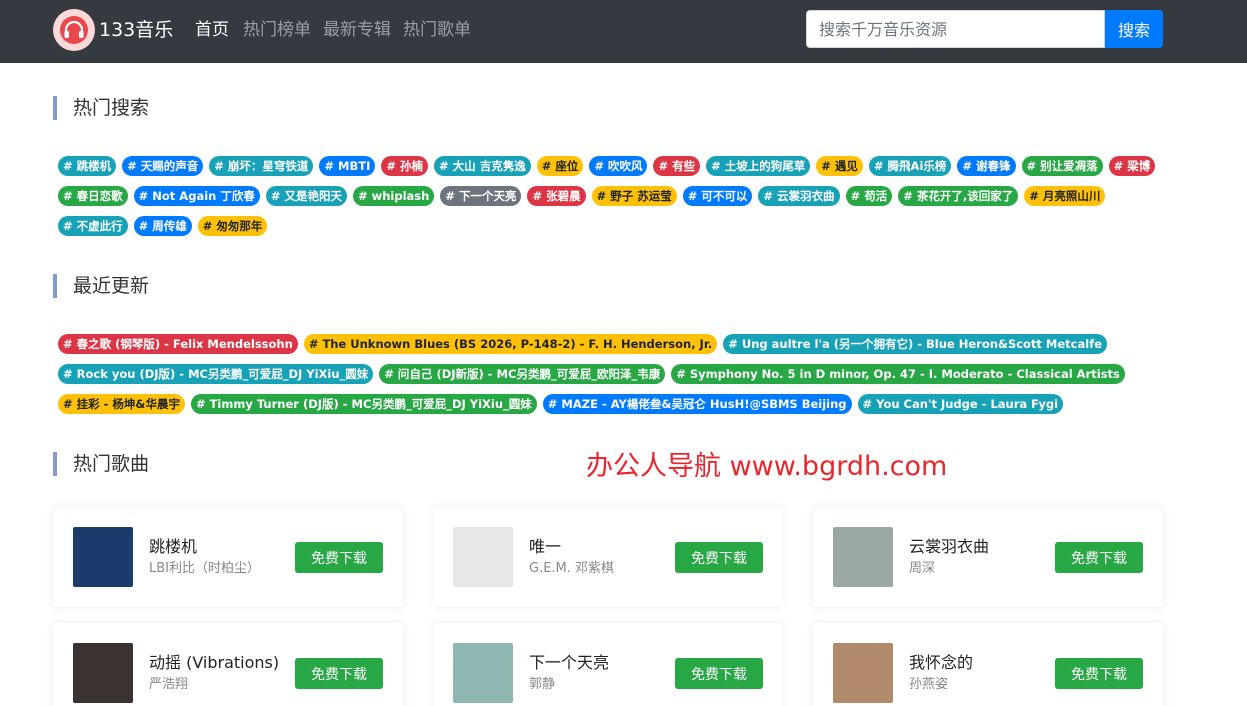  Describe the element at coordinates (869, 196) in the screenshot. I see `tag-link: # 苟活` at that location.